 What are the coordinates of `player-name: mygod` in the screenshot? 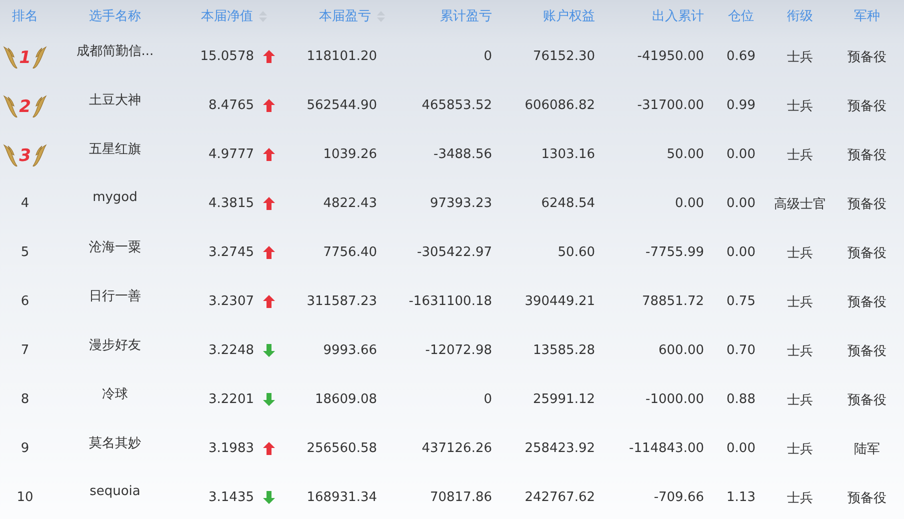 It's located at (115, 197).